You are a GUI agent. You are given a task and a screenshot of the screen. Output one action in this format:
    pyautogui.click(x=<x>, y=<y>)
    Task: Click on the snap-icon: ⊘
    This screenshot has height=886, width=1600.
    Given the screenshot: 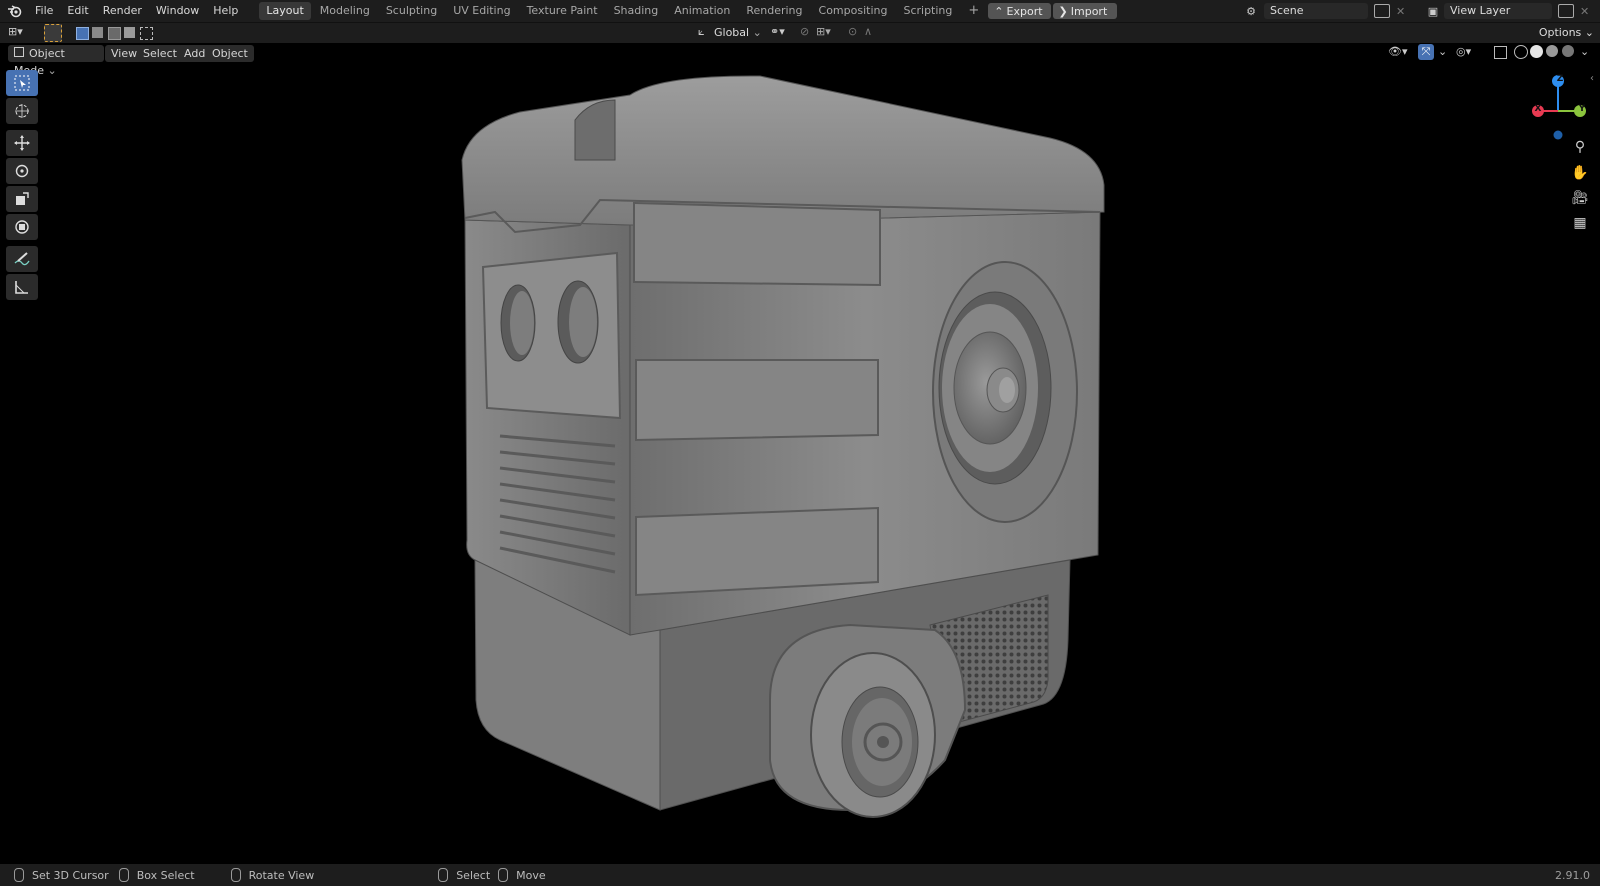 What is the action you would take?
    pyautogui.click(x=804, y=31)
    